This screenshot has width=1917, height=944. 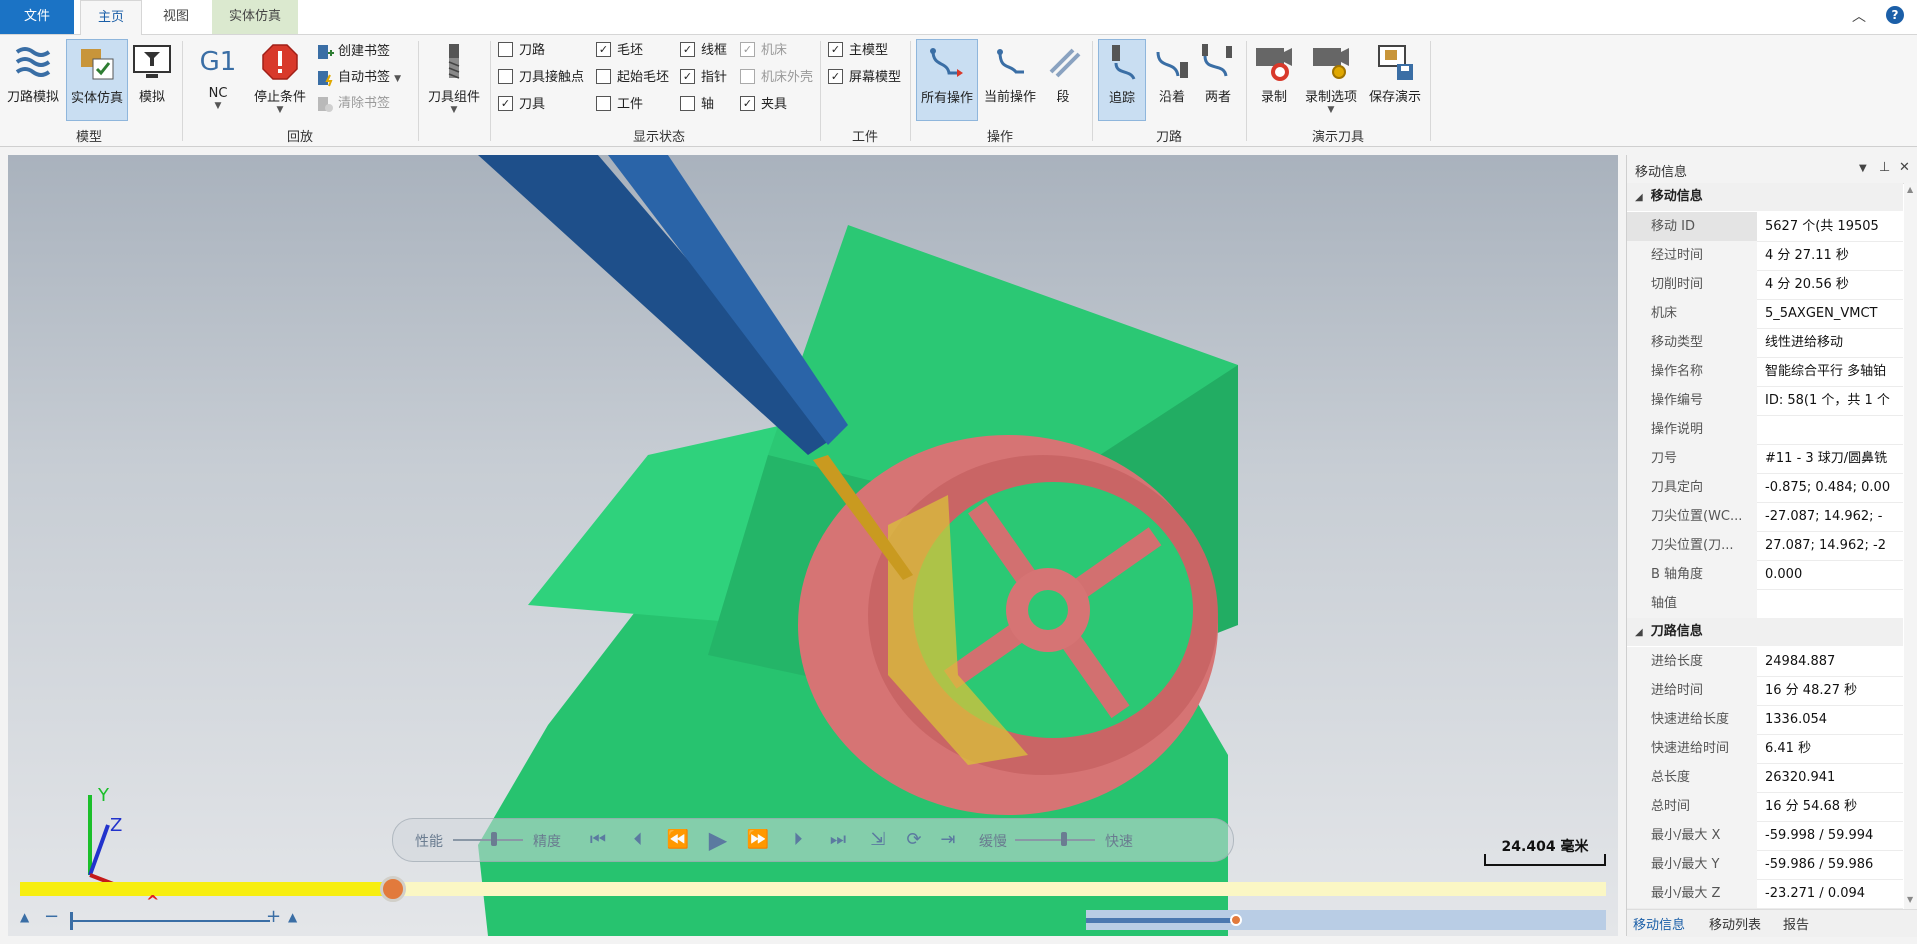 I want to click on speed-slider, so click(x=1055, y=840).